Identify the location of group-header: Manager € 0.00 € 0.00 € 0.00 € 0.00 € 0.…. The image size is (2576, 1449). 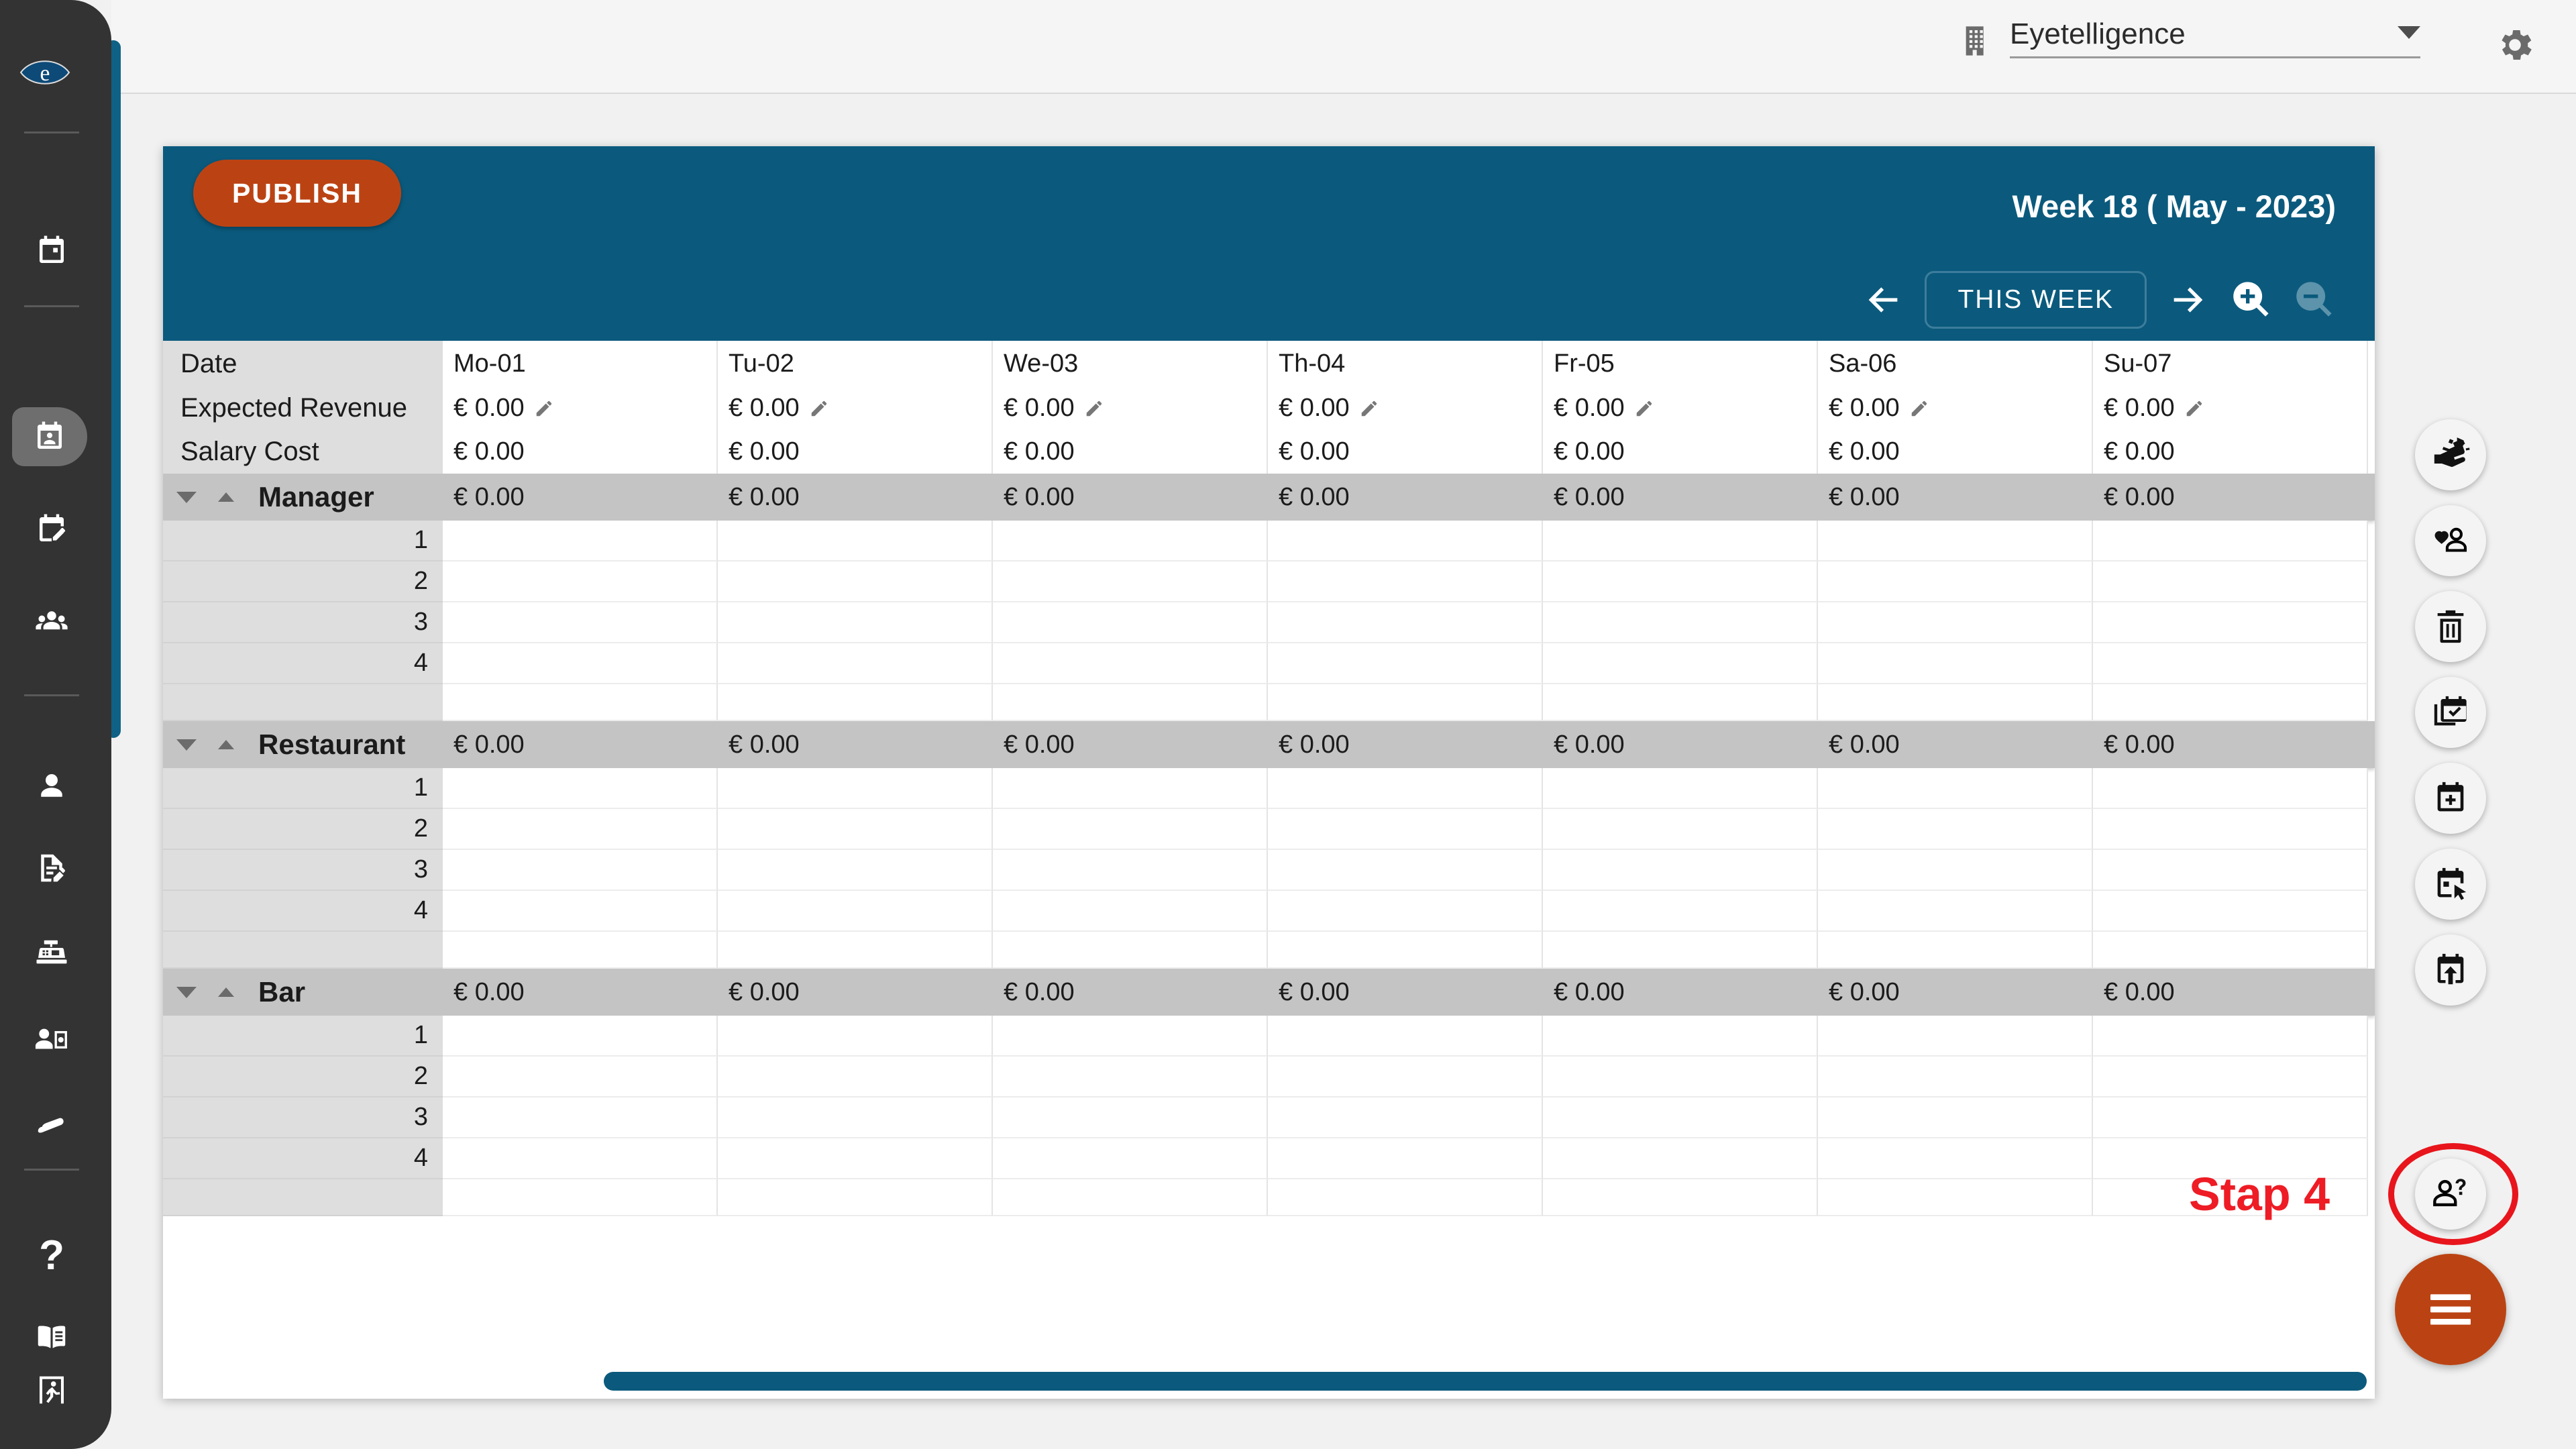
(1269, 497).